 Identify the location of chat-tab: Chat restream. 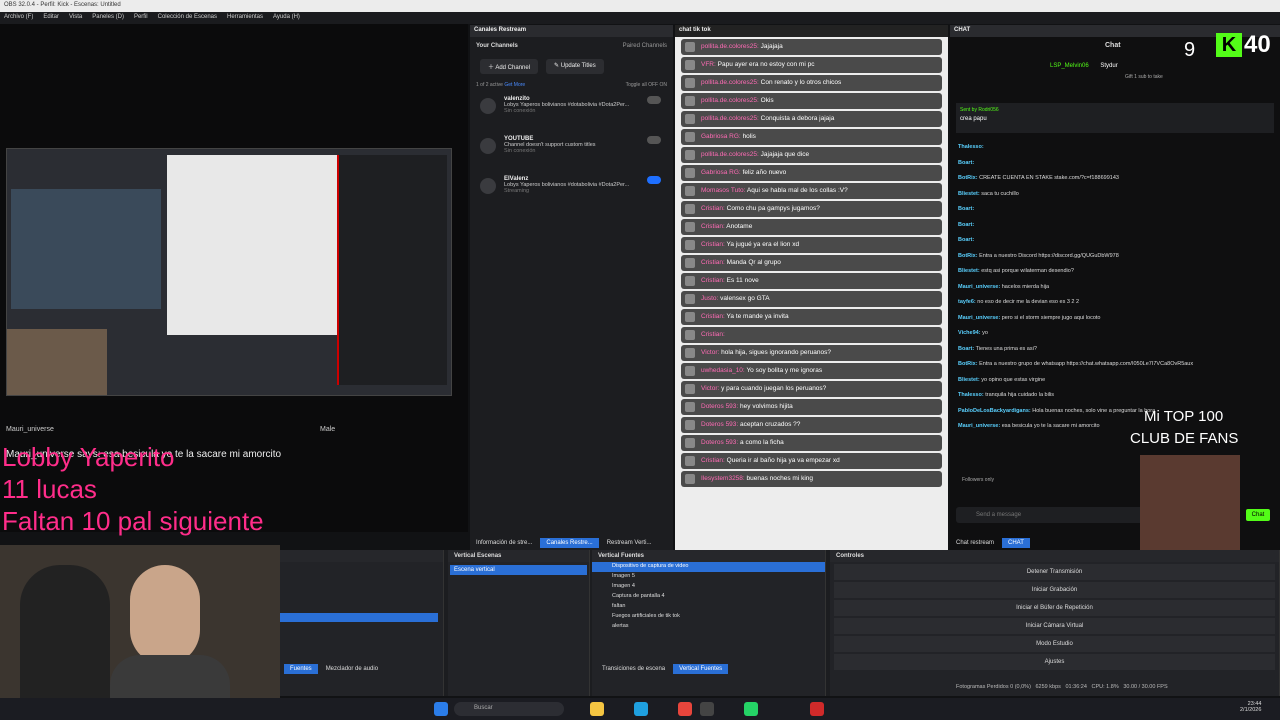
(975, 543).